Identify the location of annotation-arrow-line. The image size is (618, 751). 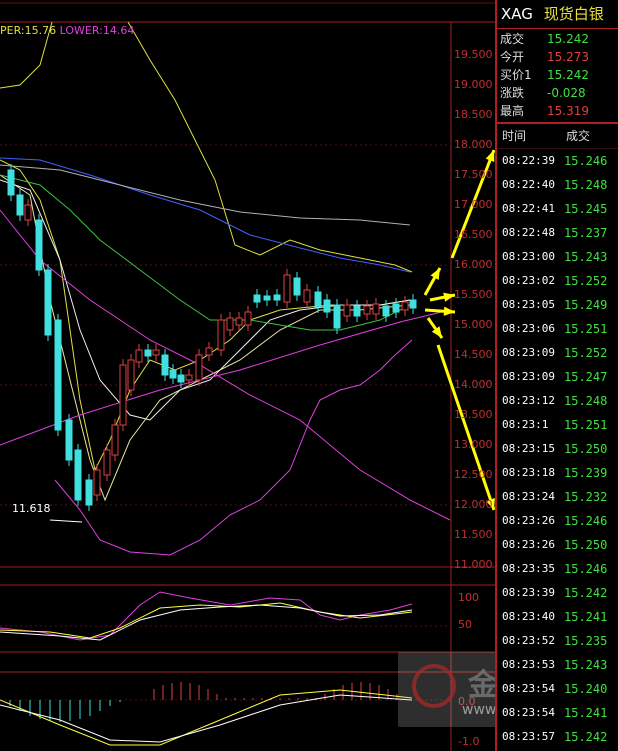
(465, 427).